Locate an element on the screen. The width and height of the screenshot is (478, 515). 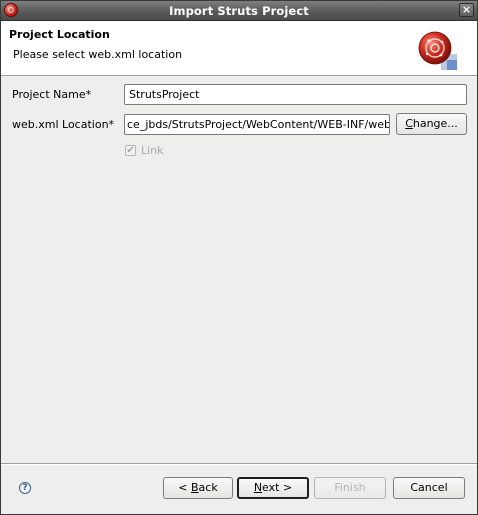
back-button-mnemonic: B is located at coordinates (195, 487).